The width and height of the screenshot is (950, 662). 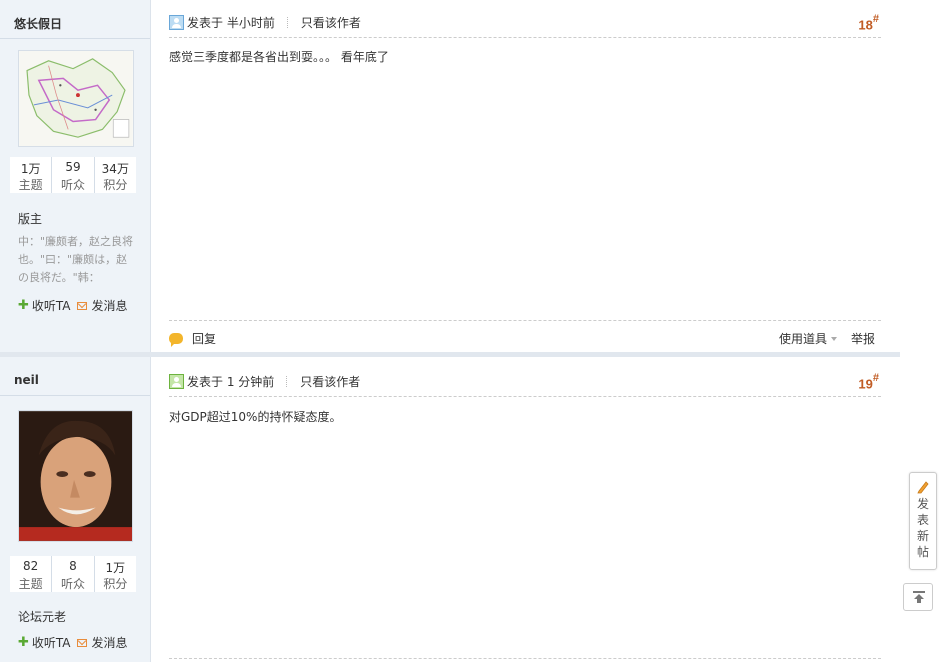 I want to click on post-footer, so click(x=525, y=660).